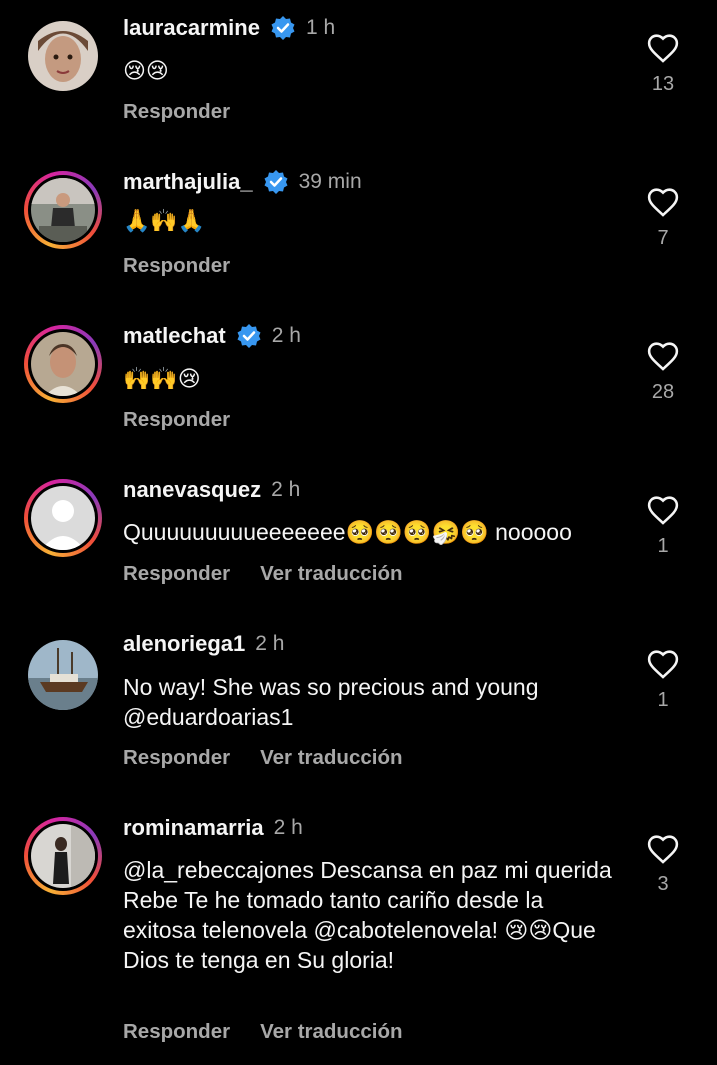  Describe the element at coordinates (663, 884) in the screenshot. I see `like-count: 3` at that location.